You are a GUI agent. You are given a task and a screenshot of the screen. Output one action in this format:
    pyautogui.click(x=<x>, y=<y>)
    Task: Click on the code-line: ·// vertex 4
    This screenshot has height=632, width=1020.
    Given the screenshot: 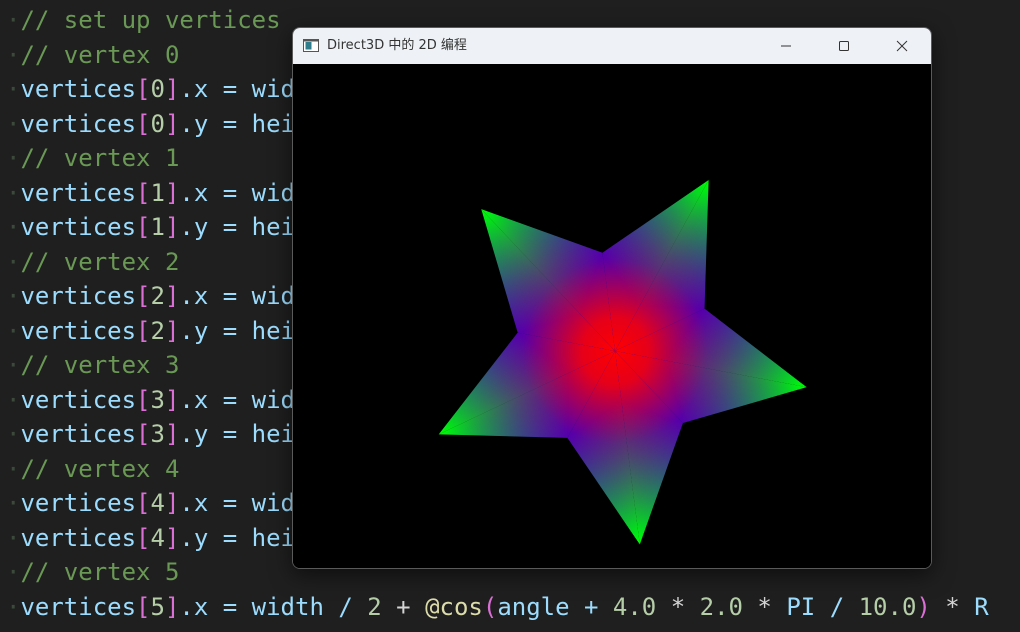 What is the action you would take?
    pyautogui.click(x=92, y=469)
    